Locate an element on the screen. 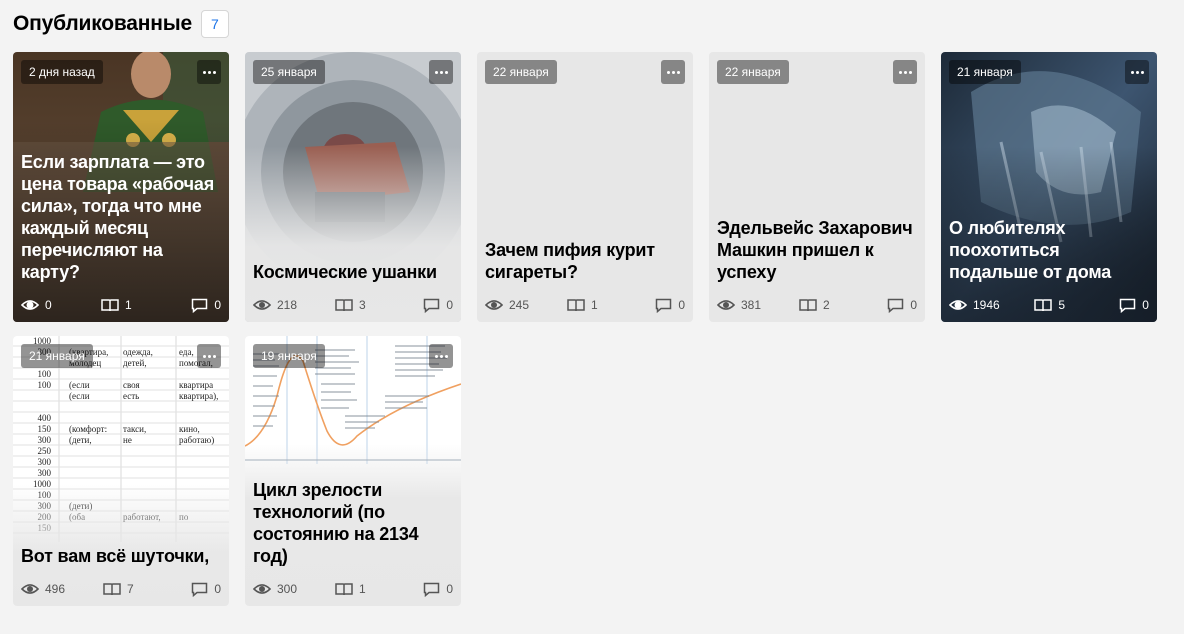  article-stats: 0 1 0 is located at coordinates (121, 305).